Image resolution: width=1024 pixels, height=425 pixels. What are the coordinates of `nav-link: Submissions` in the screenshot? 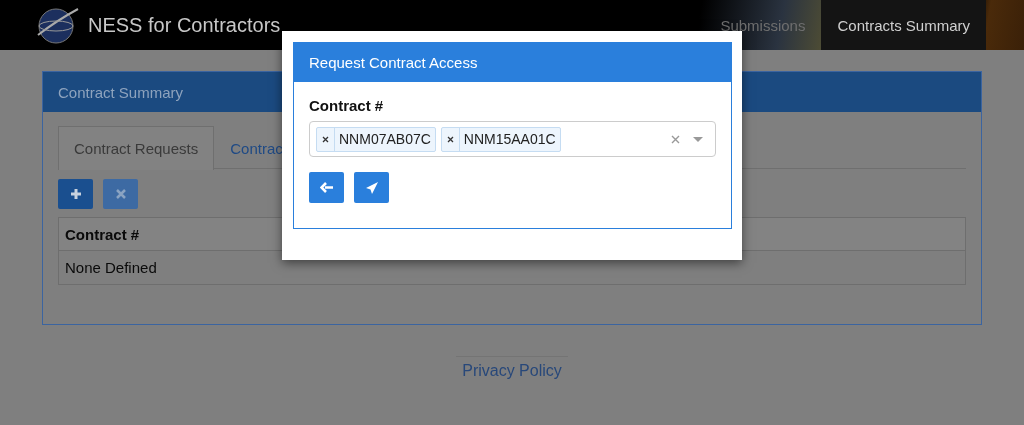 It's located at (763, 25).